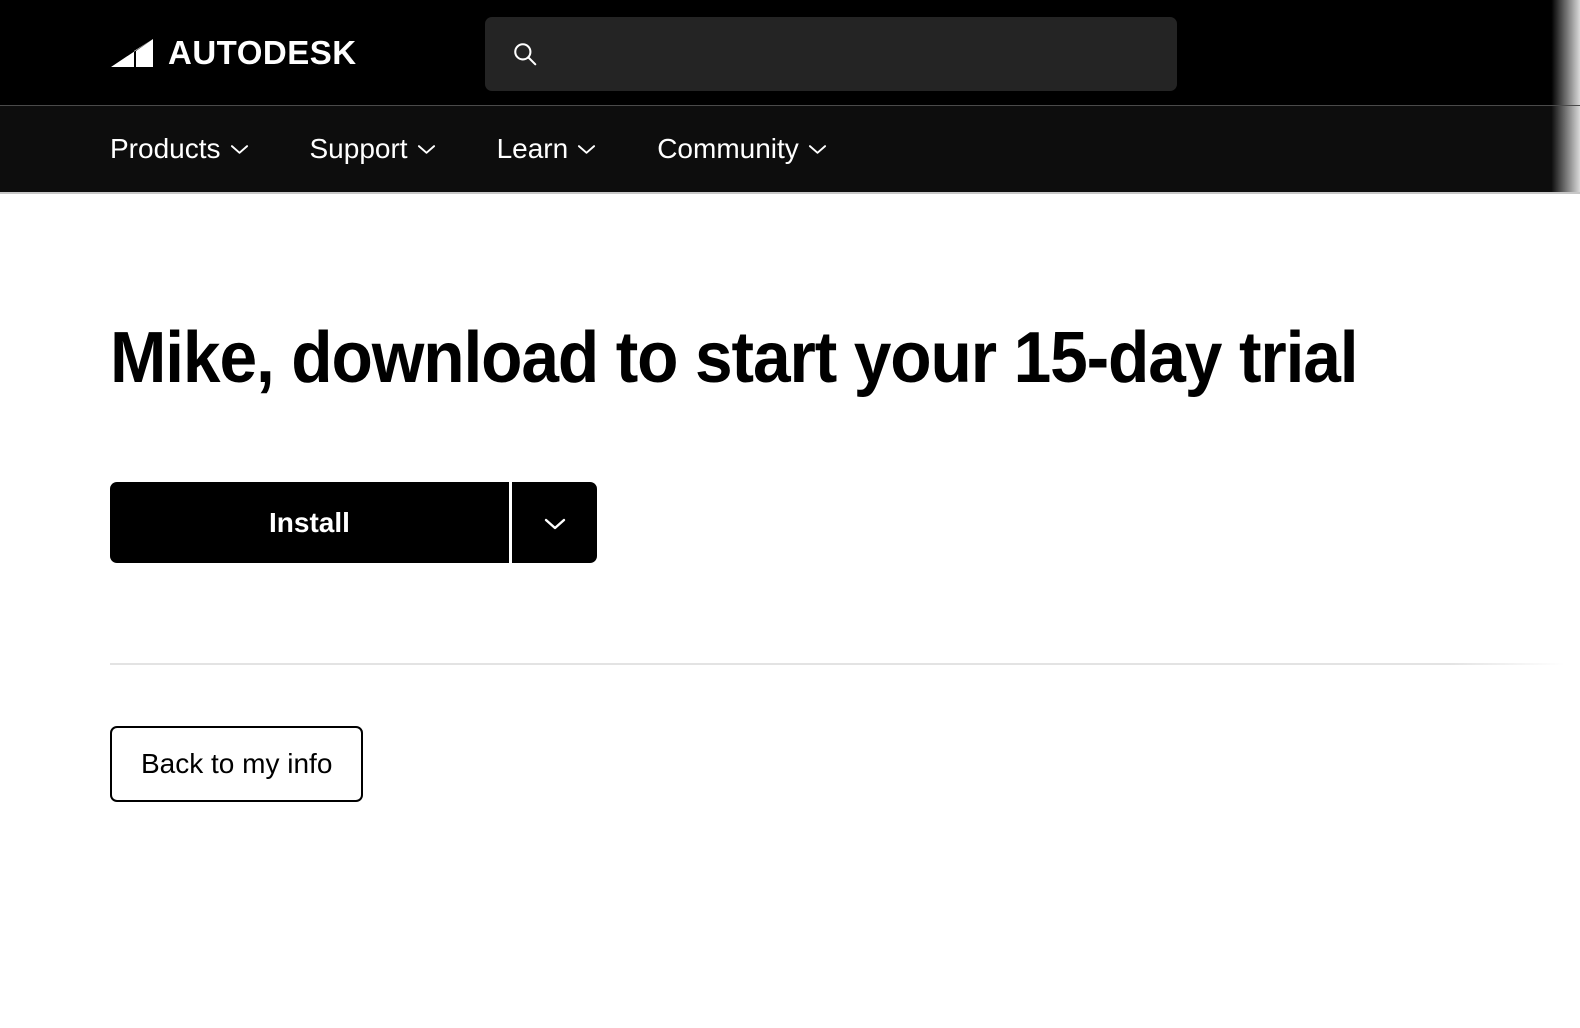 Image resolution: width=1580 pixels, height=1028 pixels. Describe the element at coordinates (309, 523) in the screenshot. I see `install-button: Install` at that location.